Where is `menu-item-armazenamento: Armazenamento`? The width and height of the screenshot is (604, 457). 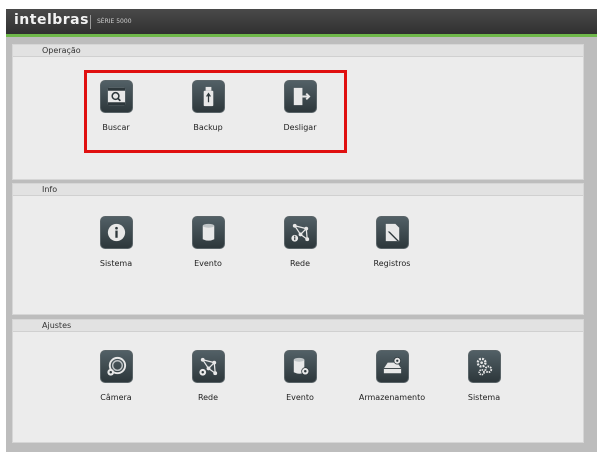 menu-item-armazenamento: Armazenamento is located at coordinates (392, 376).